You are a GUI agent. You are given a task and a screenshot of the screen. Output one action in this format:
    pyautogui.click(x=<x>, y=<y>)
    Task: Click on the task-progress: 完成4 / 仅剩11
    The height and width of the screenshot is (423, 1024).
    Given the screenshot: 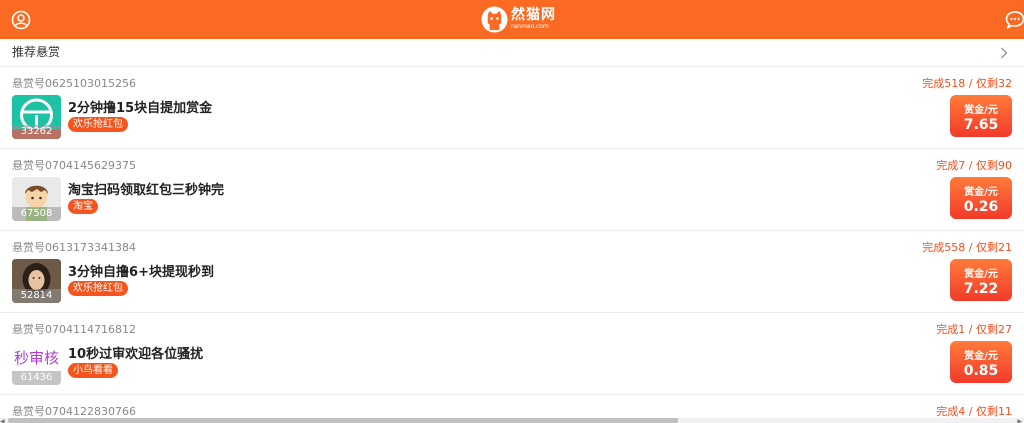 What is the action you would take?
    pyautogui.click(x=974, y=411)
    